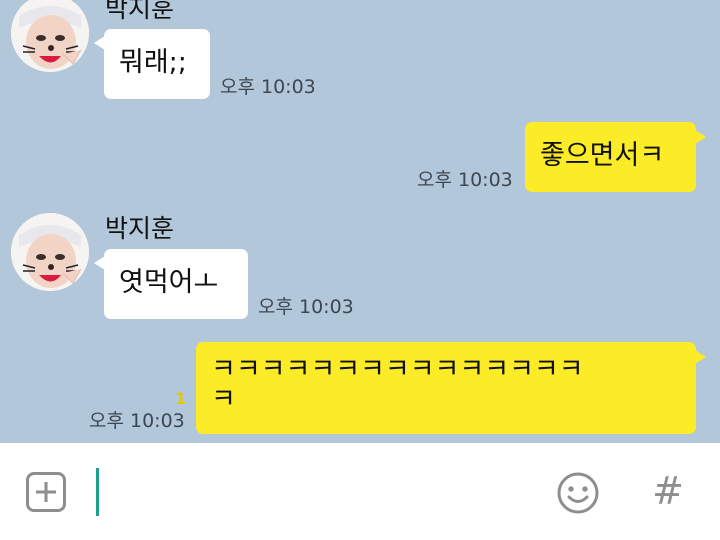  I want to click on message-bubble: 엿먹어ㅗ, so click(176, 284).